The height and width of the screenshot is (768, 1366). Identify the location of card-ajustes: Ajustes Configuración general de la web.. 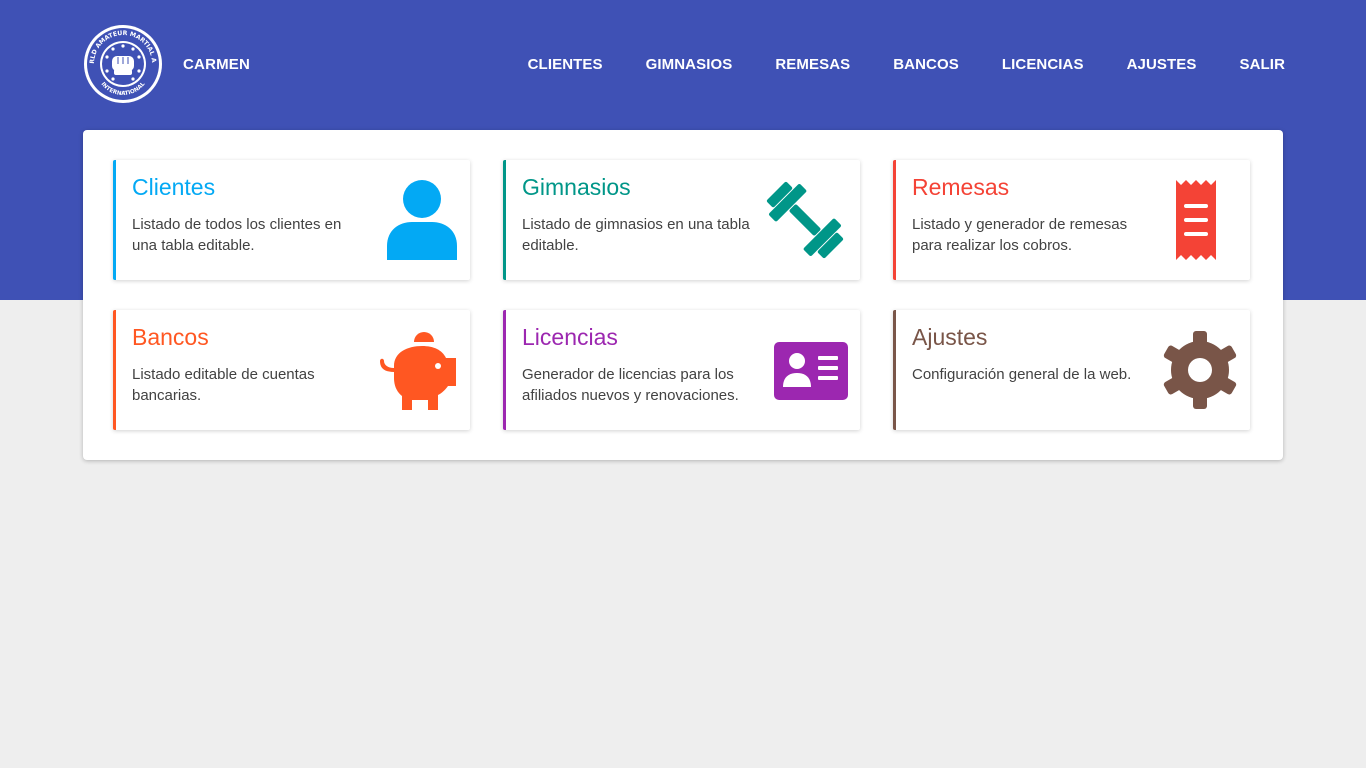
(1071, 370).